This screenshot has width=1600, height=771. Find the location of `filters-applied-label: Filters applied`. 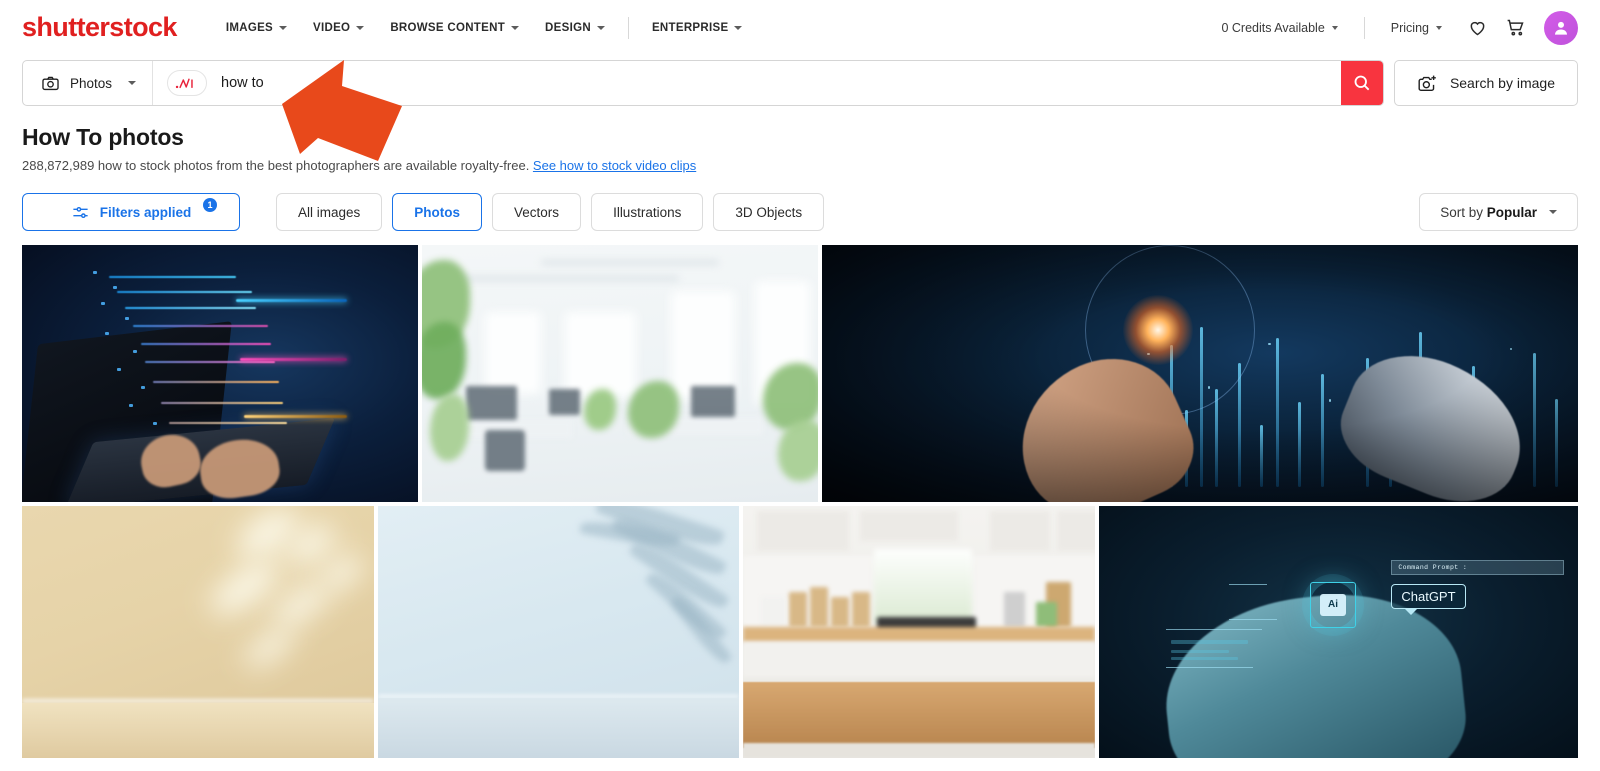

filters-applied-label: Filters applied is located at coordinates (145, 212).